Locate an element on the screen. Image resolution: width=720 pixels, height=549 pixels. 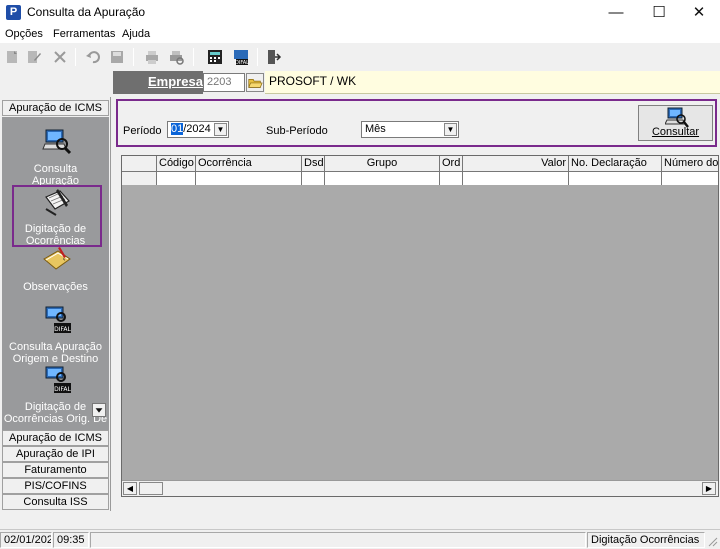
status-time: 09:35 is located at coordinates (71, 540).